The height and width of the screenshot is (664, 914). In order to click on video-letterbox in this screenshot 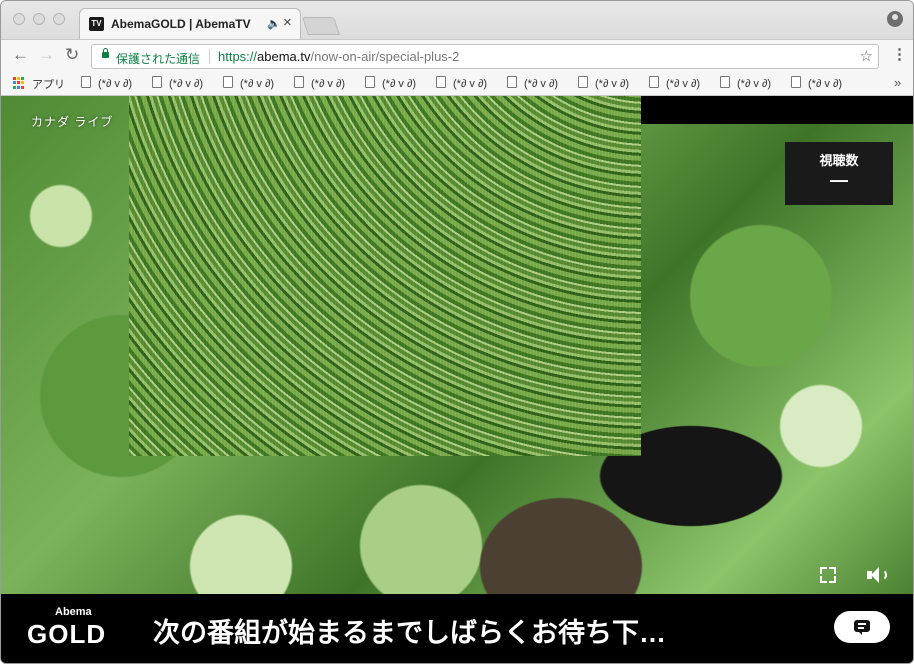, I will do `click(777, 110)`.